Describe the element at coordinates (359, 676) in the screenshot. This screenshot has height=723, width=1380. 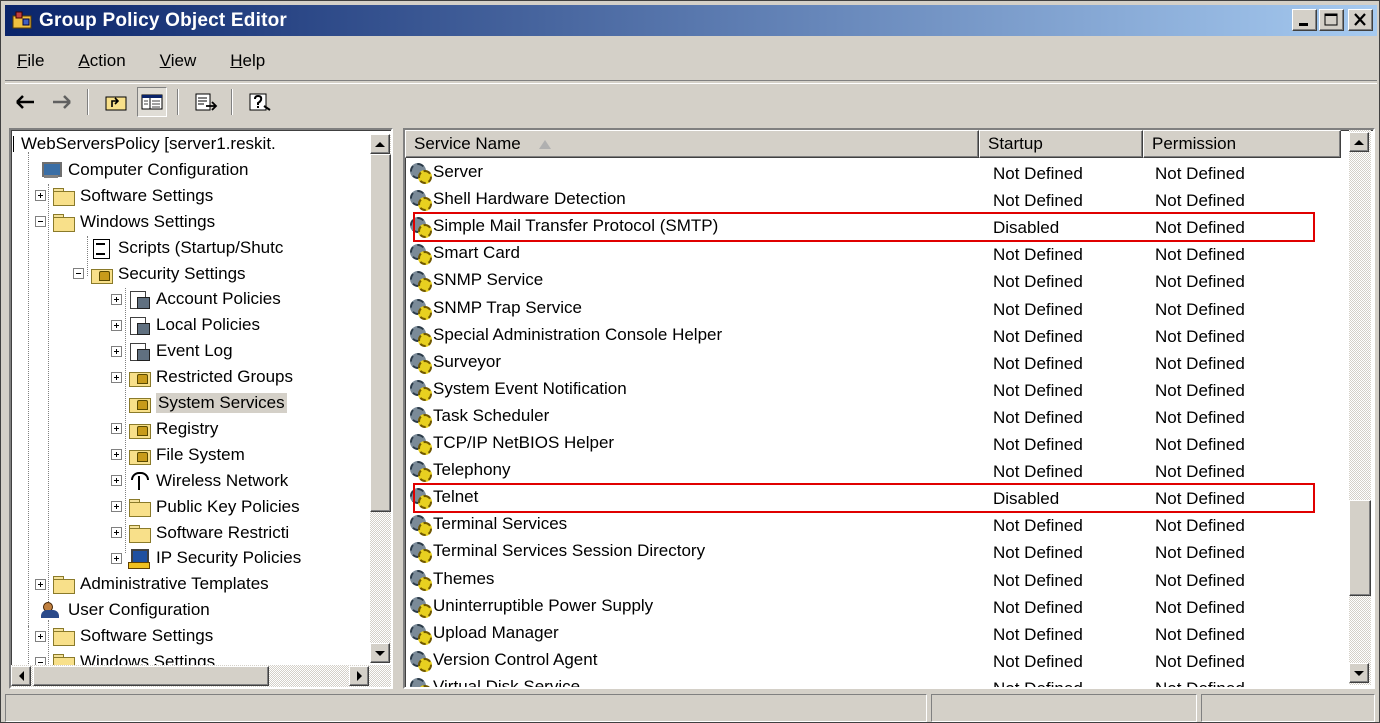
I see `tree-scroll-right-button` at that location.